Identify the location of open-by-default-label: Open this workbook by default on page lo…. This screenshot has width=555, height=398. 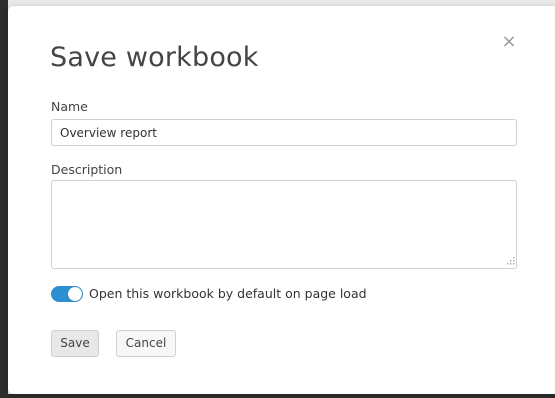
(228, 293).